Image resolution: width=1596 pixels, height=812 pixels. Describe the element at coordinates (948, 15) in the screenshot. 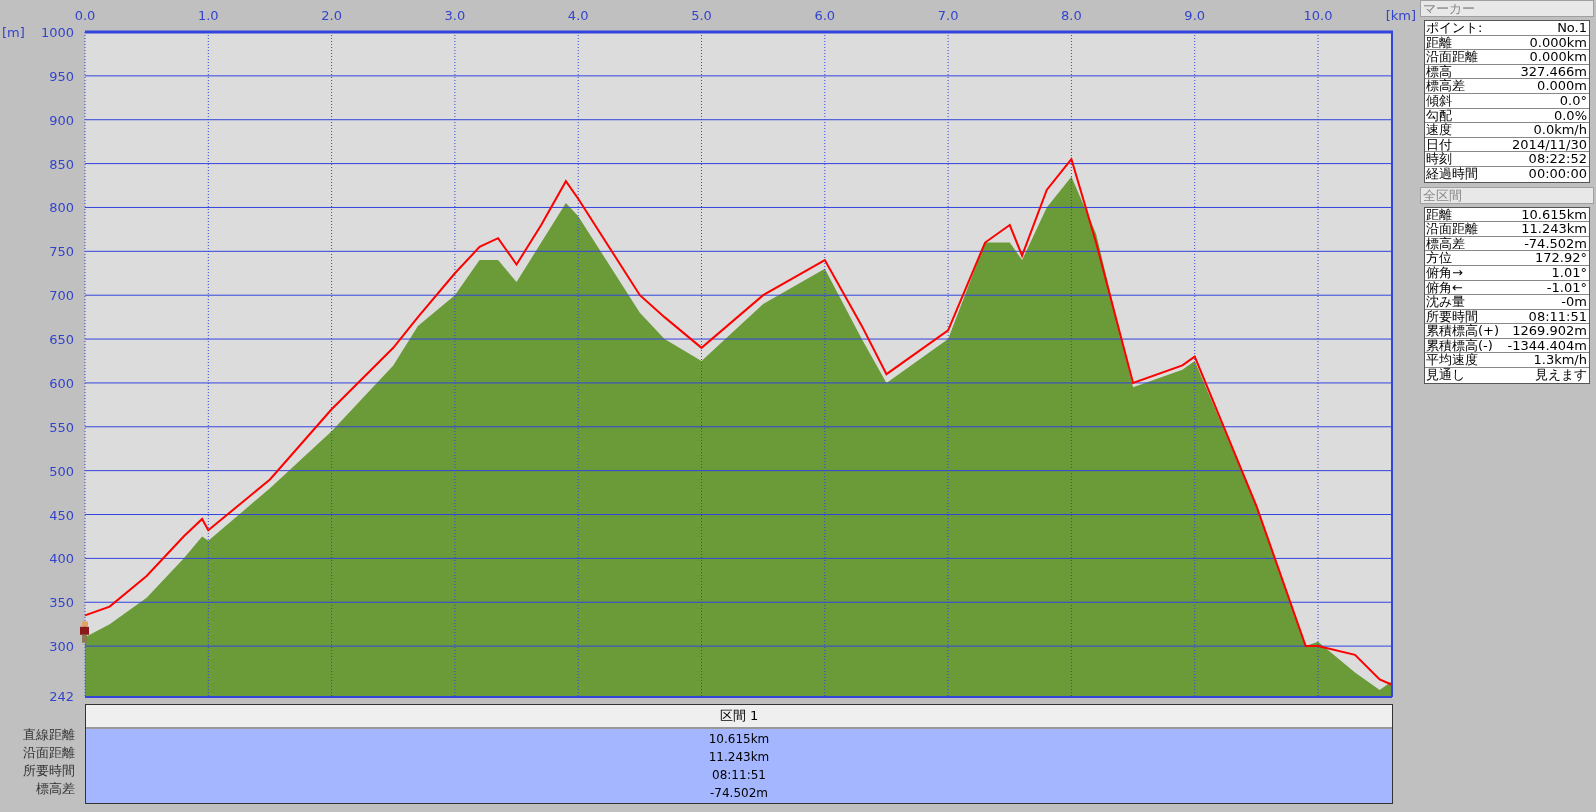

I see `x-tick-label: 7.0` at that location.